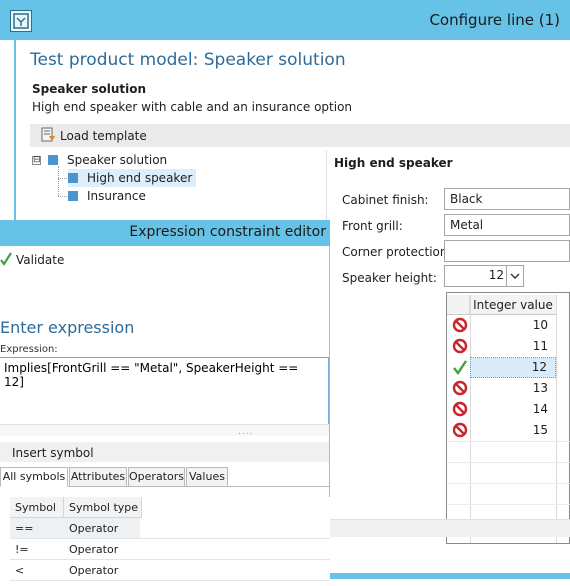 The height and width of the screenshot is (586, 570). I want to click on table-row-symbol: !=, so click(37, 549).